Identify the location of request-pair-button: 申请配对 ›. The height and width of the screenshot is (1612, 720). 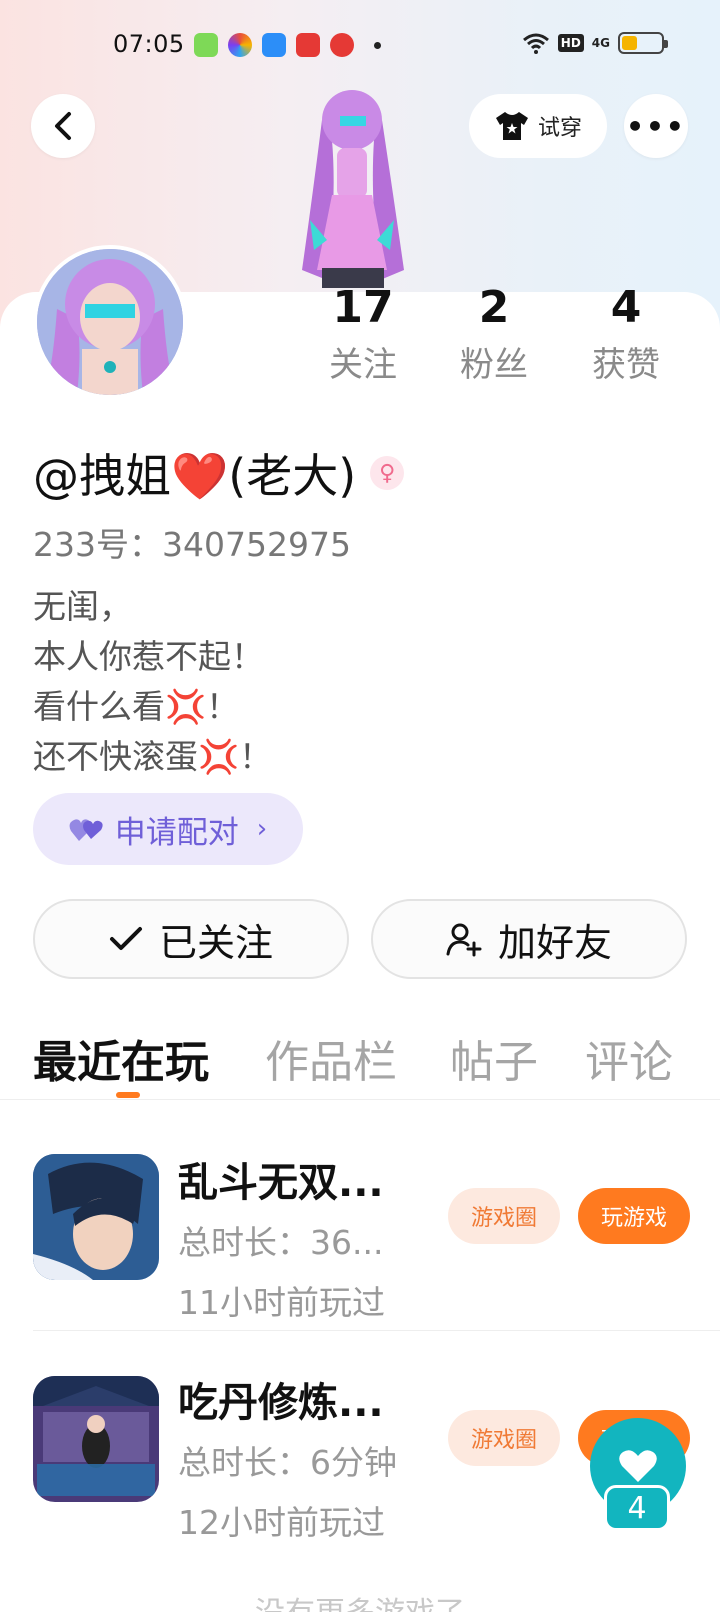
(168, 829).